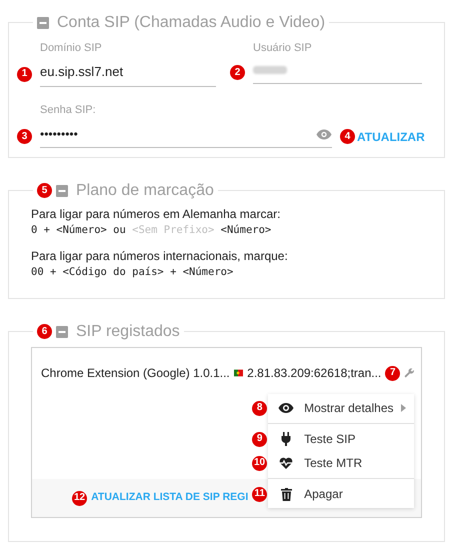 Image resolution: width=453 pixels, height=550 pixels. I want to click on number-badge: 9, so click(260, 439).